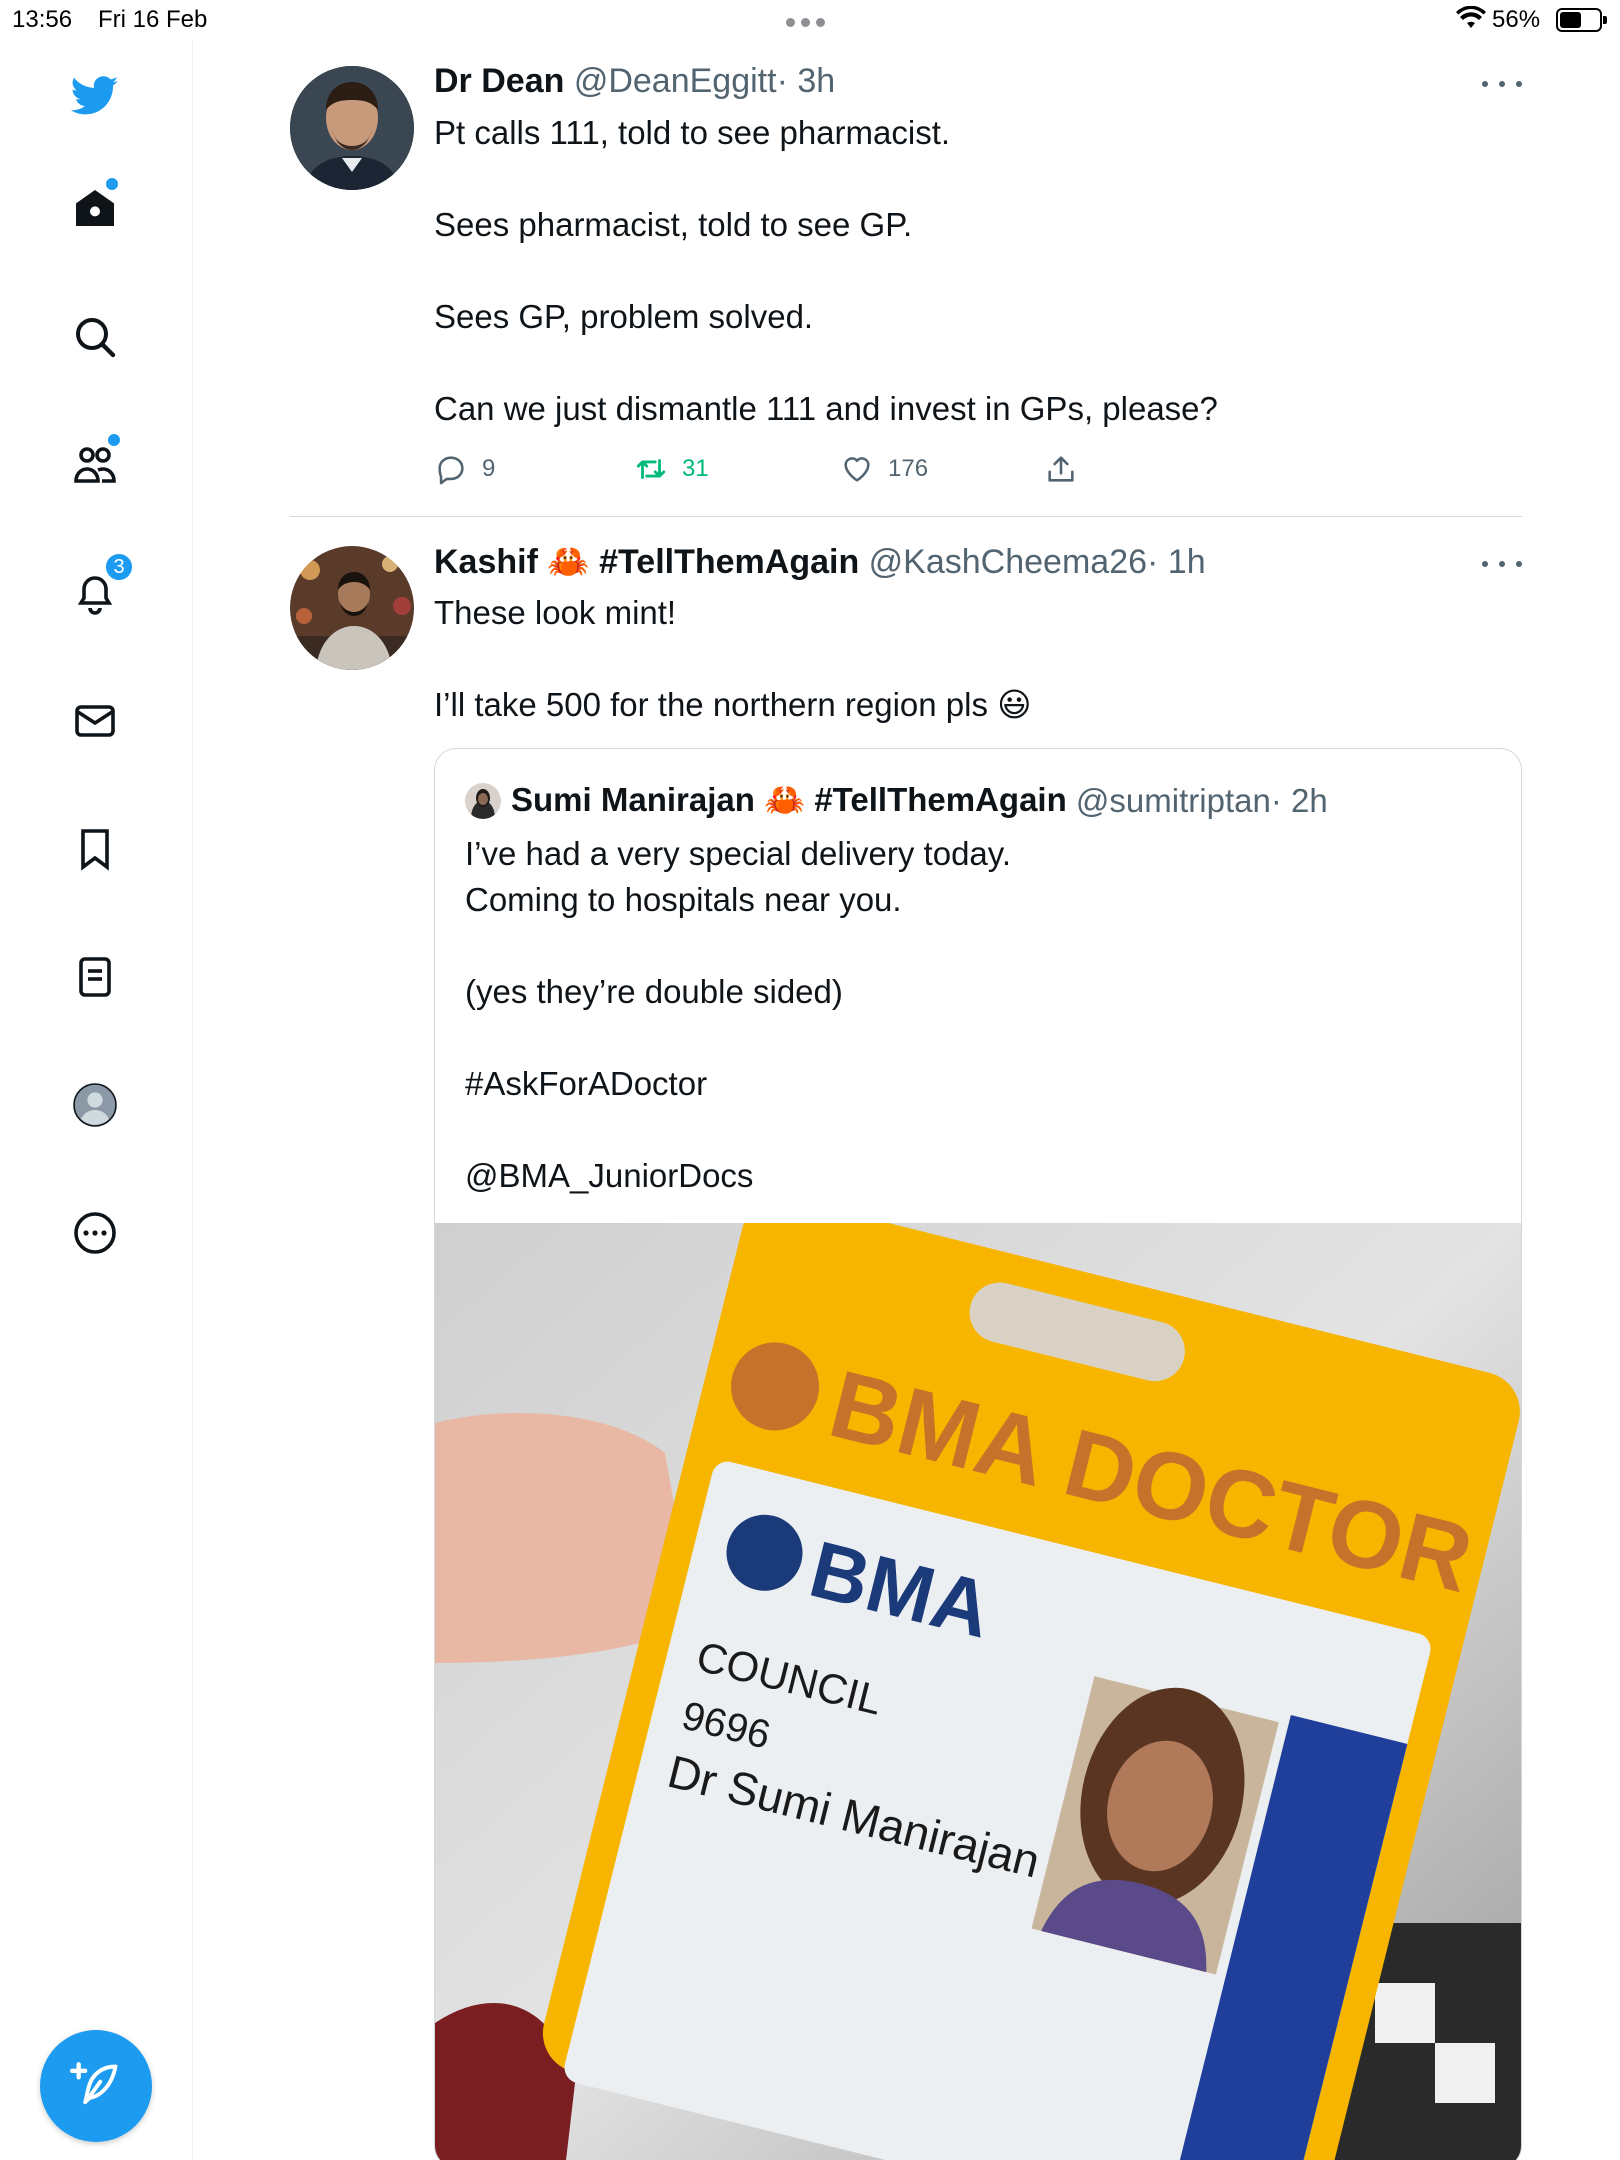 The image size is (1620, 2160). I want to click on quoted-tweet-time: · 2h, so click(1299, 801).